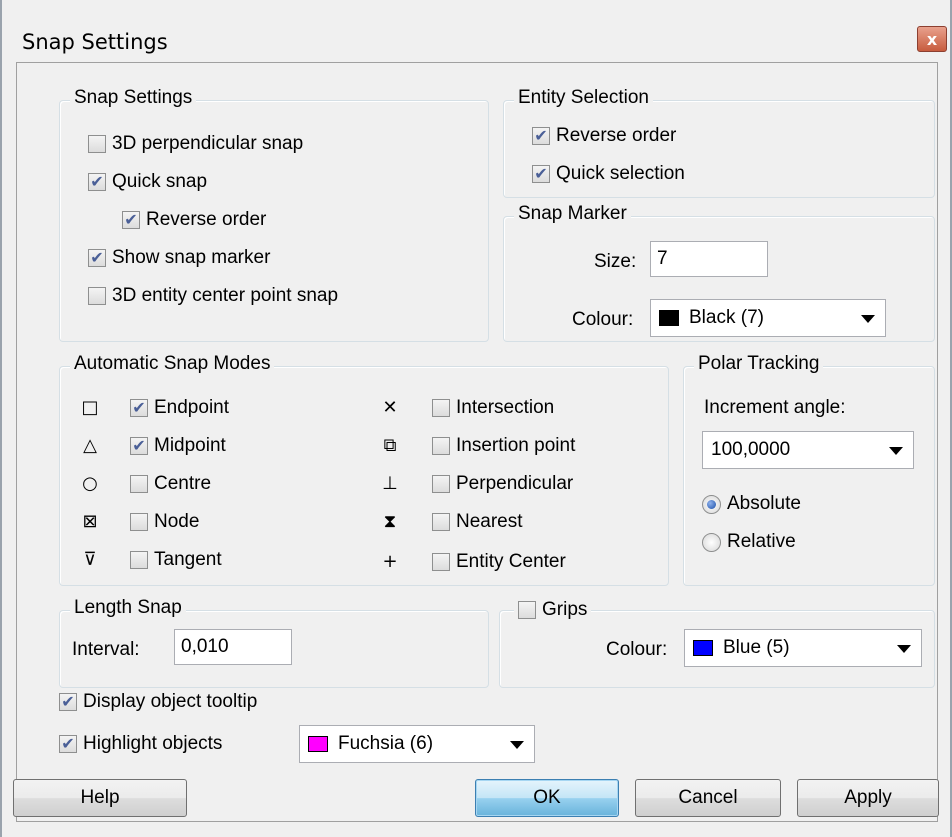  Describe the element at coordinates (932, 39) in the screenshot. I see `close-button: x` at that location.